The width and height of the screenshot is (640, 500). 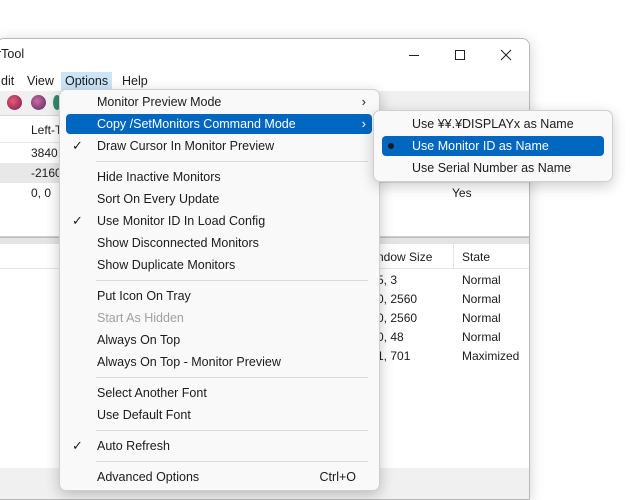 I want to click on cell-window-size: 0, 48, so click(x=390, y=337).